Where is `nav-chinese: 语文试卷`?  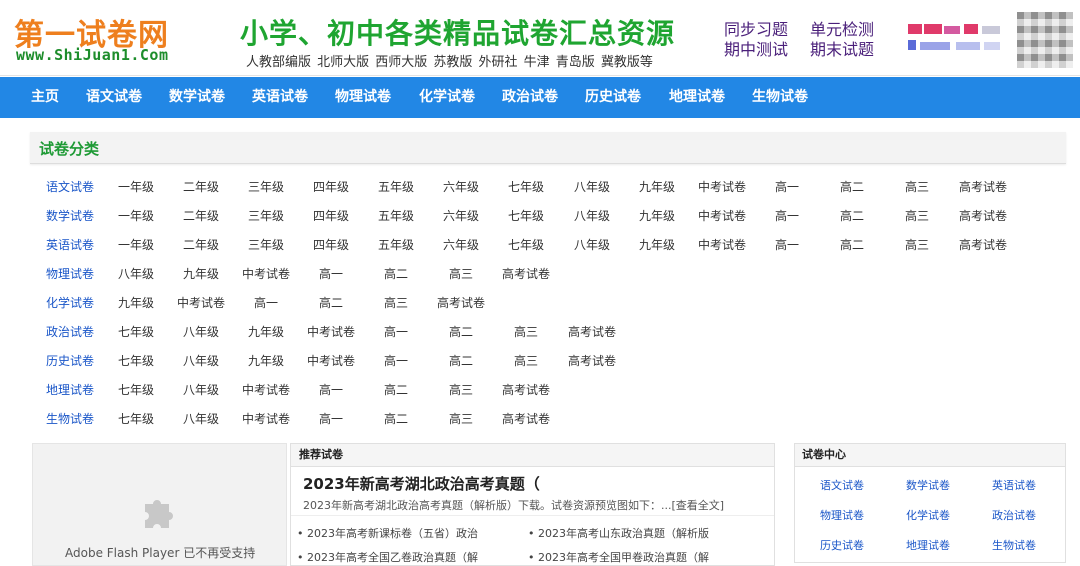 nav-chinese: 语文试卷 is located at coordinates (114, 97).